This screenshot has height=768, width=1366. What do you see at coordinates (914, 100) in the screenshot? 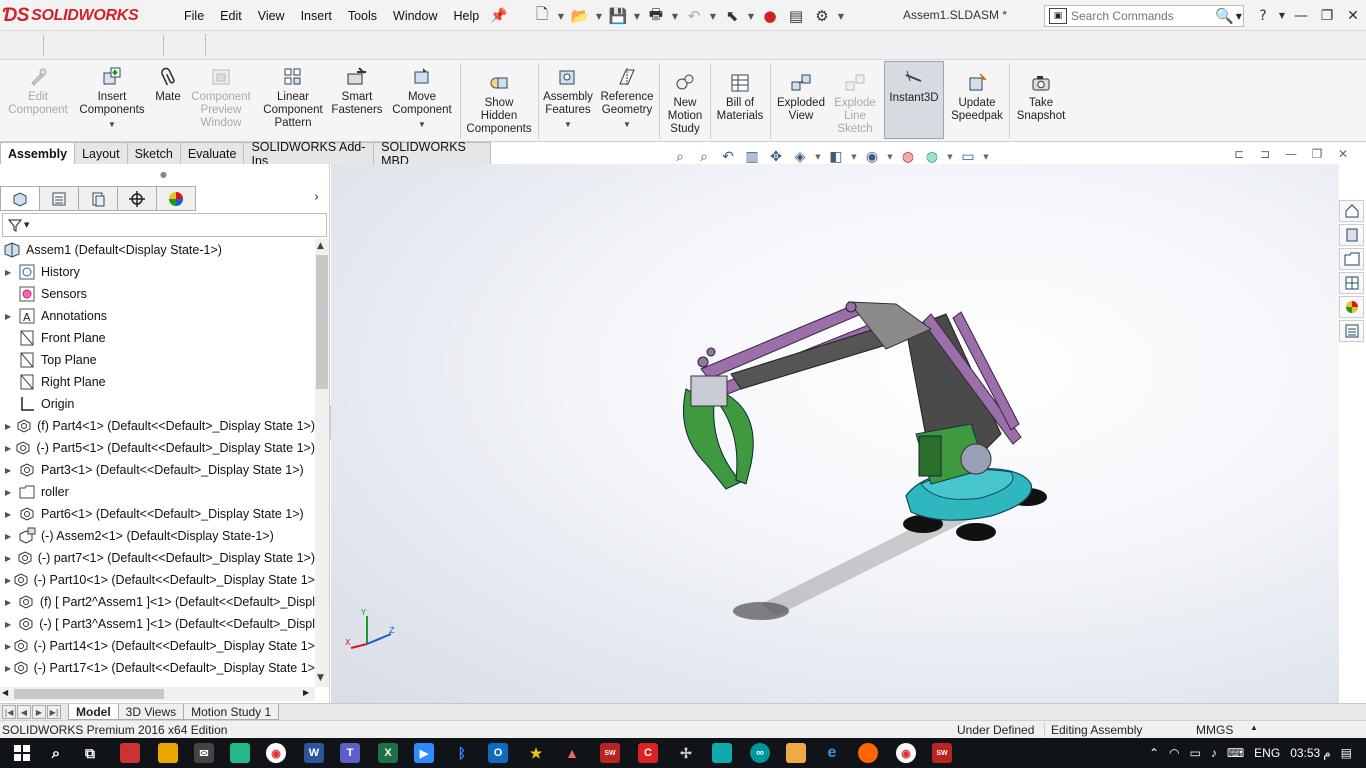
I see `instant3d-button: Instant3D` at bounding box center [914, 100].